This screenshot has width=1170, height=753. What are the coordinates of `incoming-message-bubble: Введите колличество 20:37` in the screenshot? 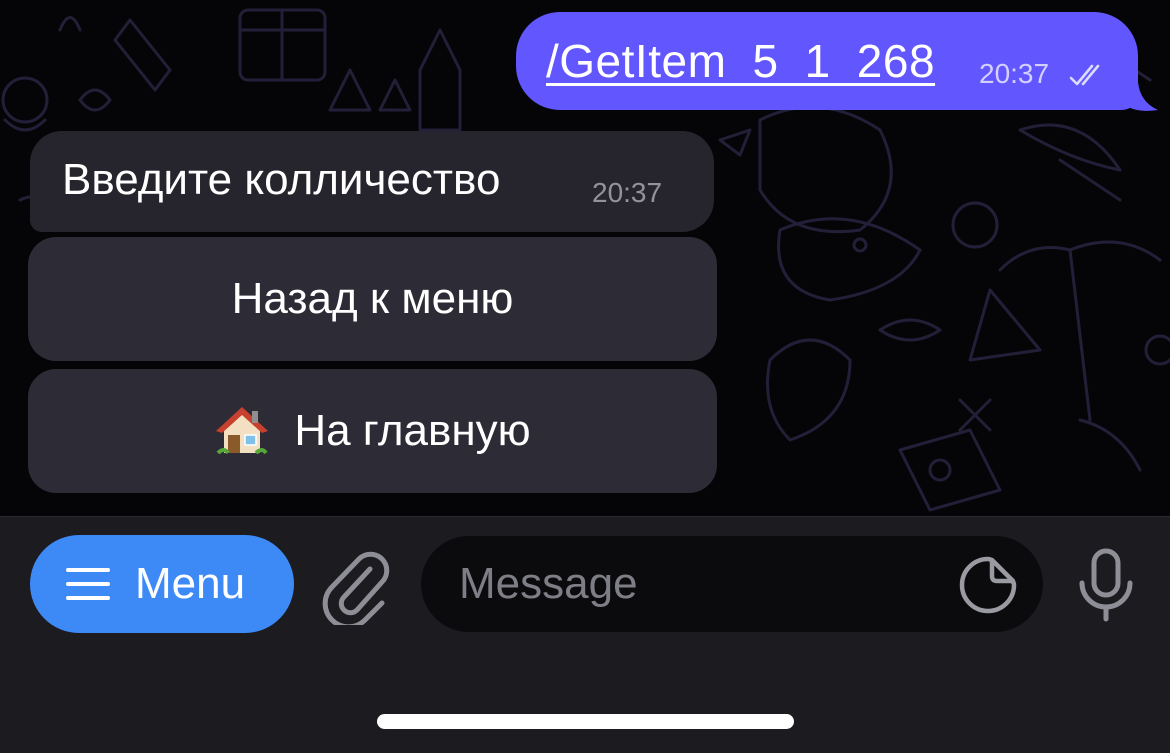 It's located at (372, 181).